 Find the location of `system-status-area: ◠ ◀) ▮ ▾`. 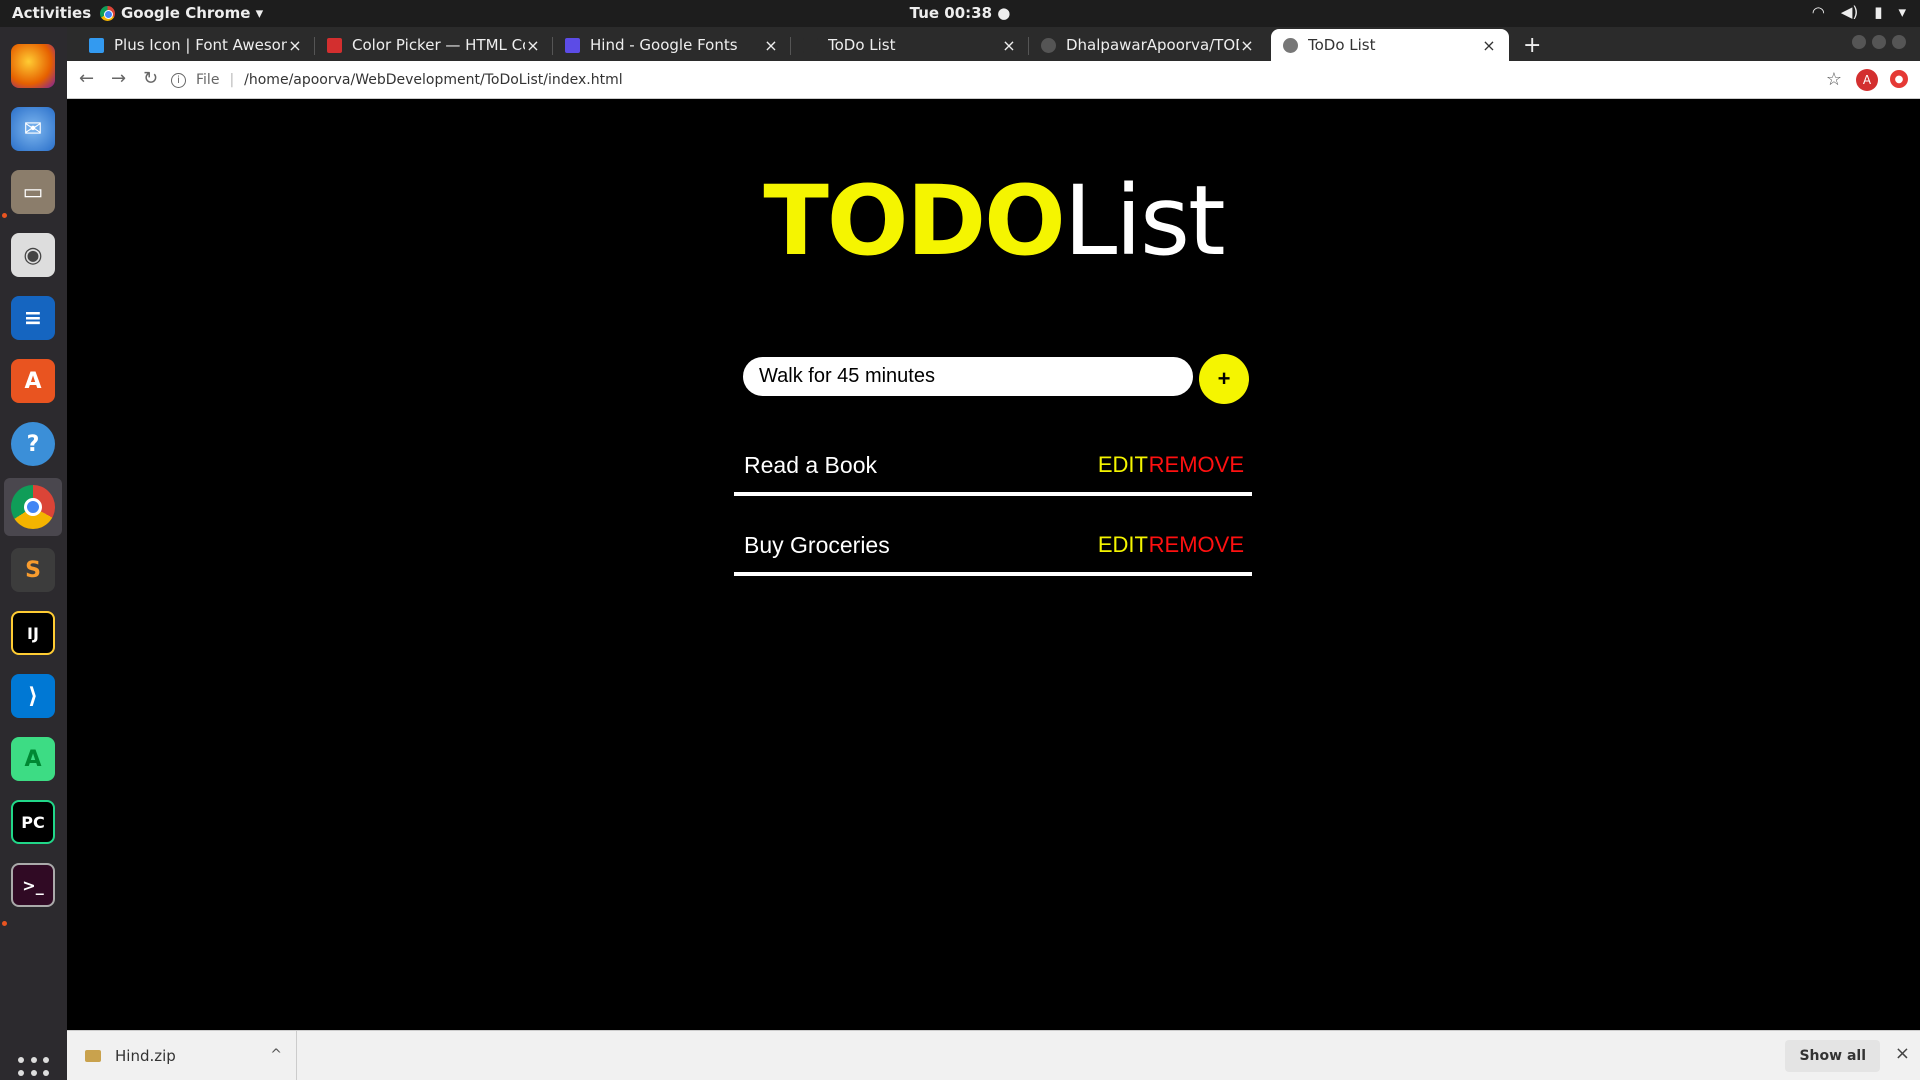

system-status-area: ◠ ◀) ▮ ▾ is located at coordinates (1859, 12).